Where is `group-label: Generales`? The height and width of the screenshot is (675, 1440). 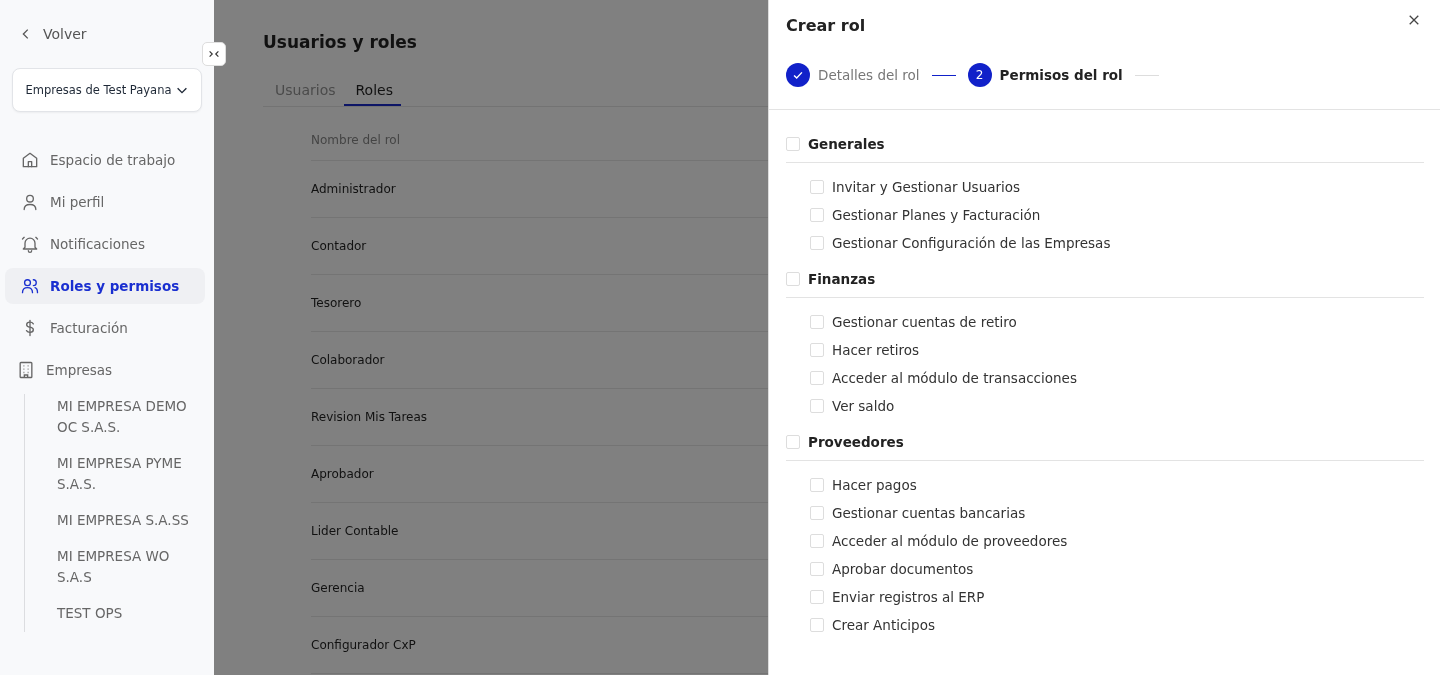
group-label: Generales is located at coordinates (846, 144).